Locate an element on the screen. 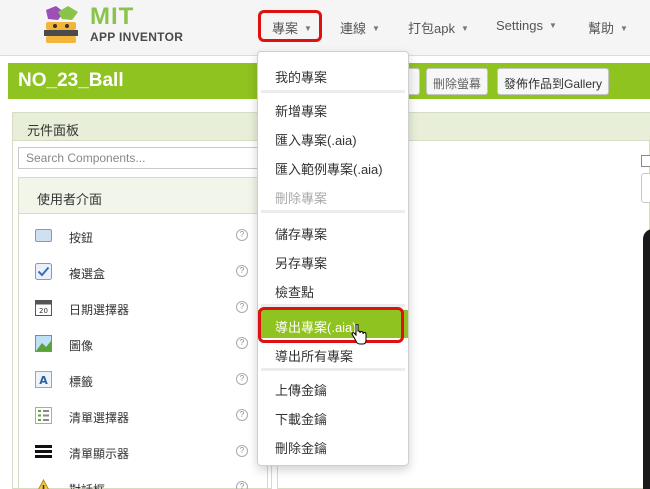 The height and width of the screenshot is (489, 650). nav-settings-menu: Settings ▼ is located at coordinates (526, 25).